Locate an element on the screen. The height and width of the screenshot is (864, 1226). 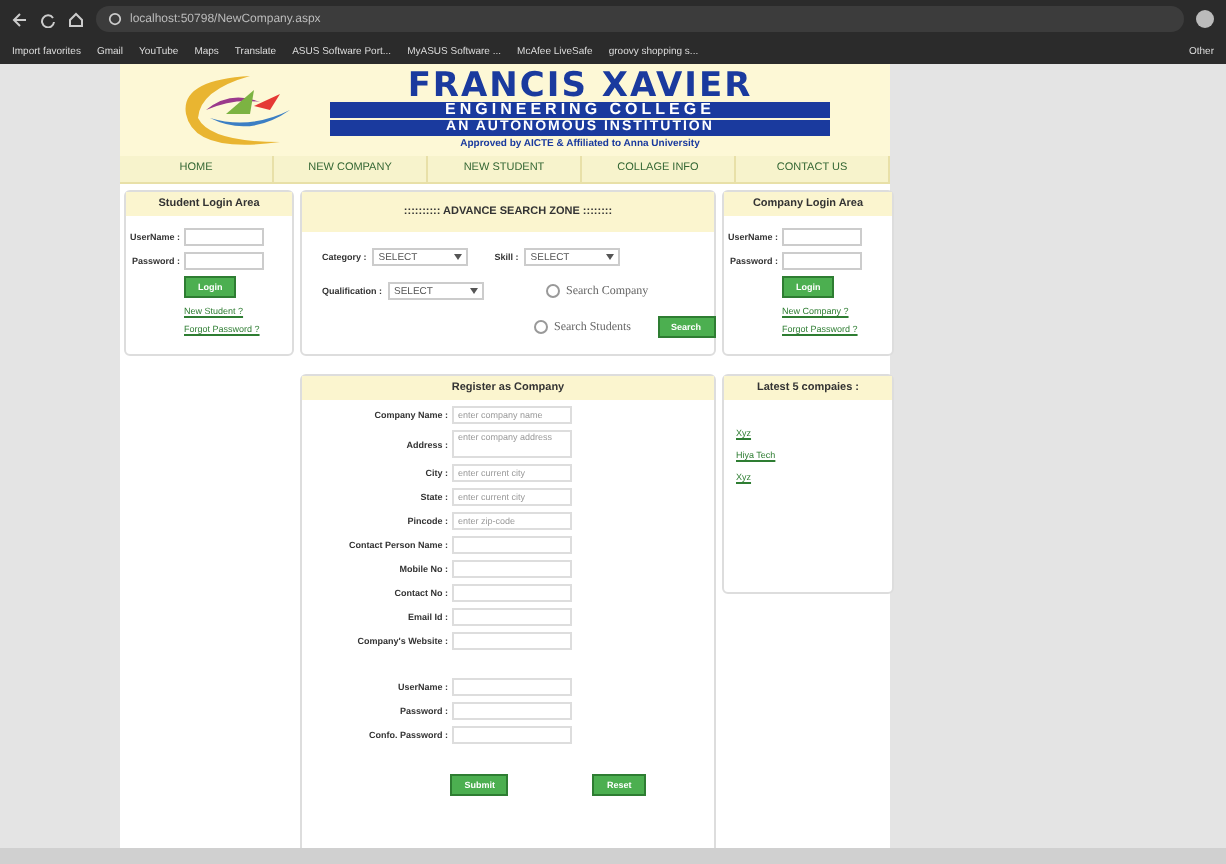
back-icon is located at coordinates (20, 19).